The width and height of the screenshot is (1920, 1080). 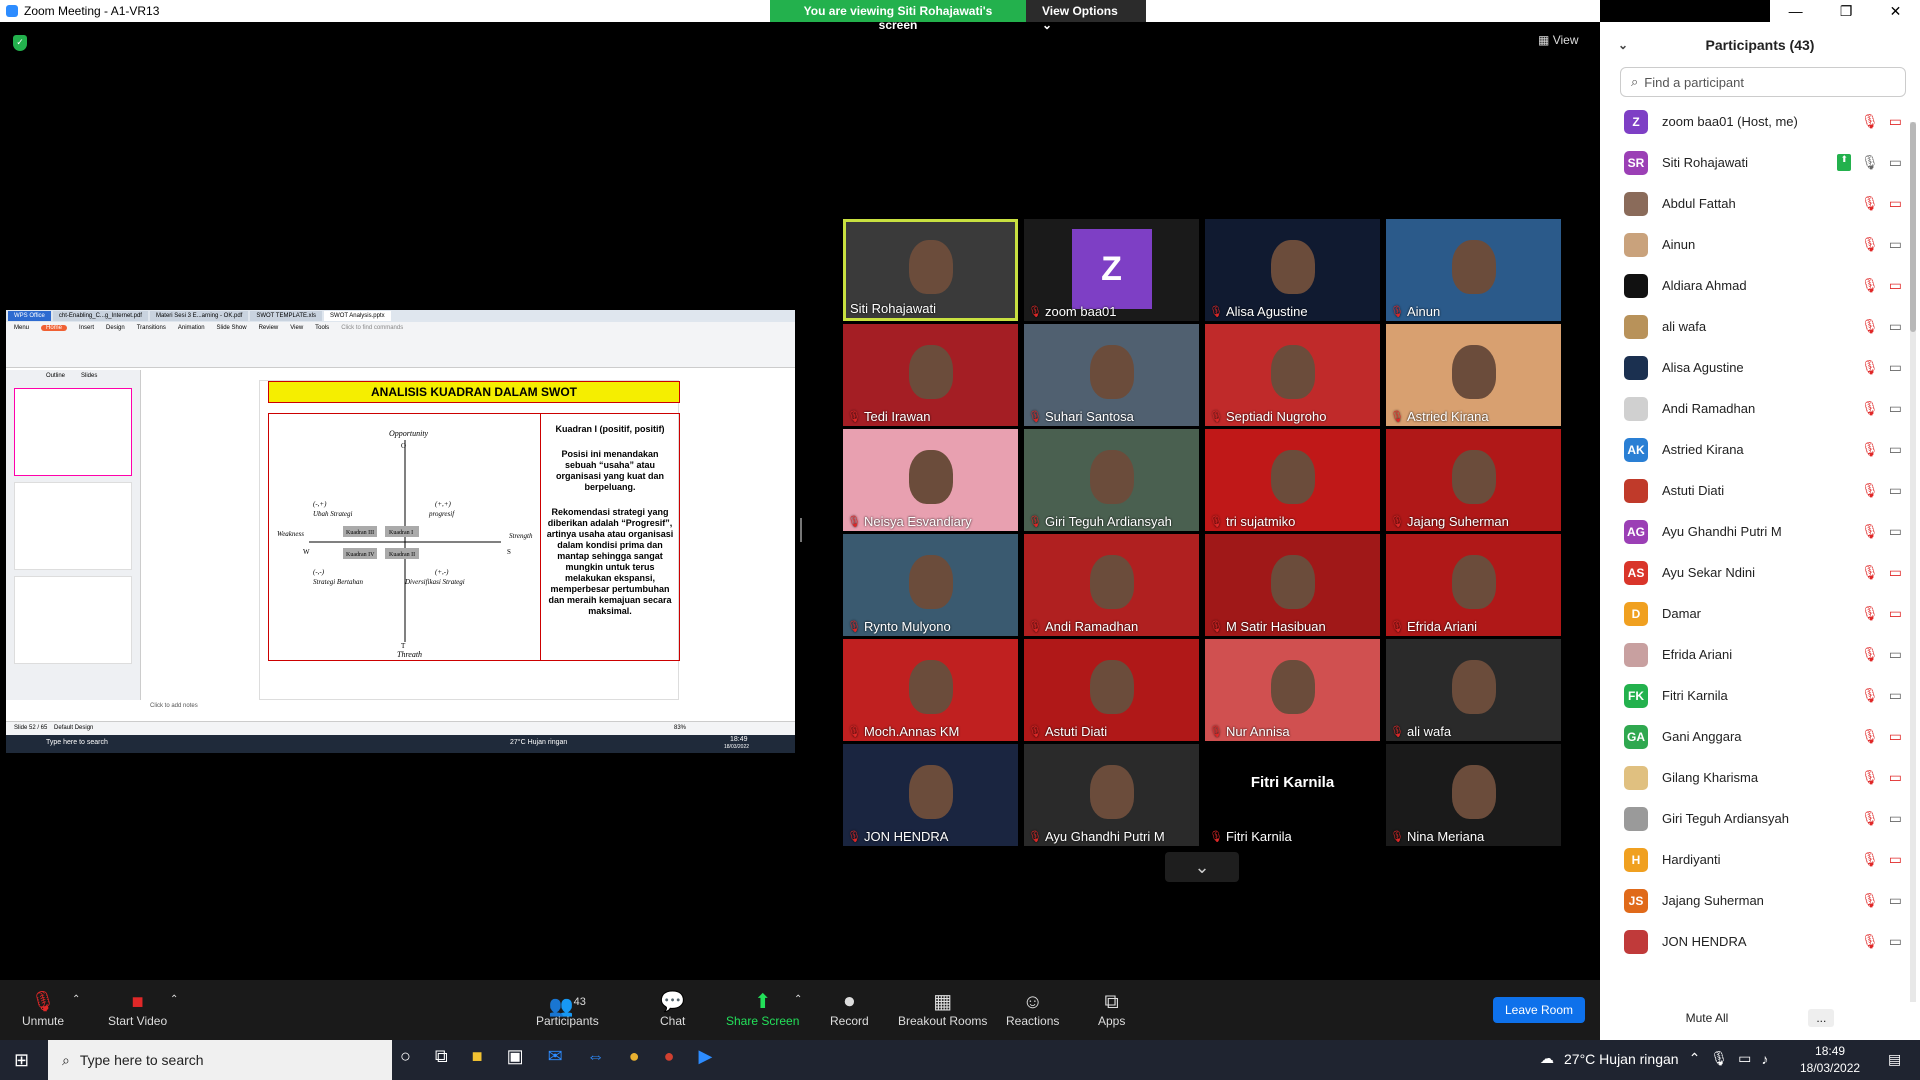 What do you see at coordinates (1760, 572) in the screenshot?
I see `participant-row: AS Ayu Sekar Ndini 🎙 ▭` at bounding box center [1760, 572].